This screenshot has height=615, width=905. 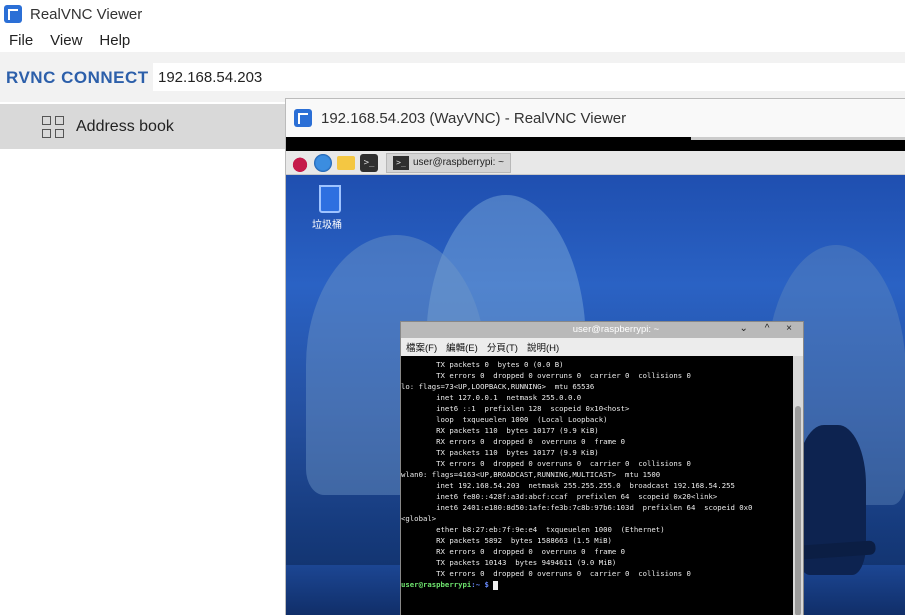 I want to click on app-title: RealVNC Viewer, so click(x=86, y=14).